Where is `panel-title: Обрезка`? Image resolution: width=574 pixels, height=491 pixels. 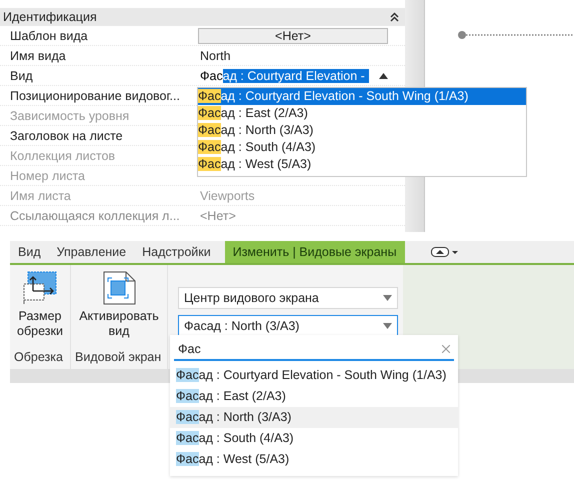
panel-title: Обрезка is located at coordinates (38, 357).